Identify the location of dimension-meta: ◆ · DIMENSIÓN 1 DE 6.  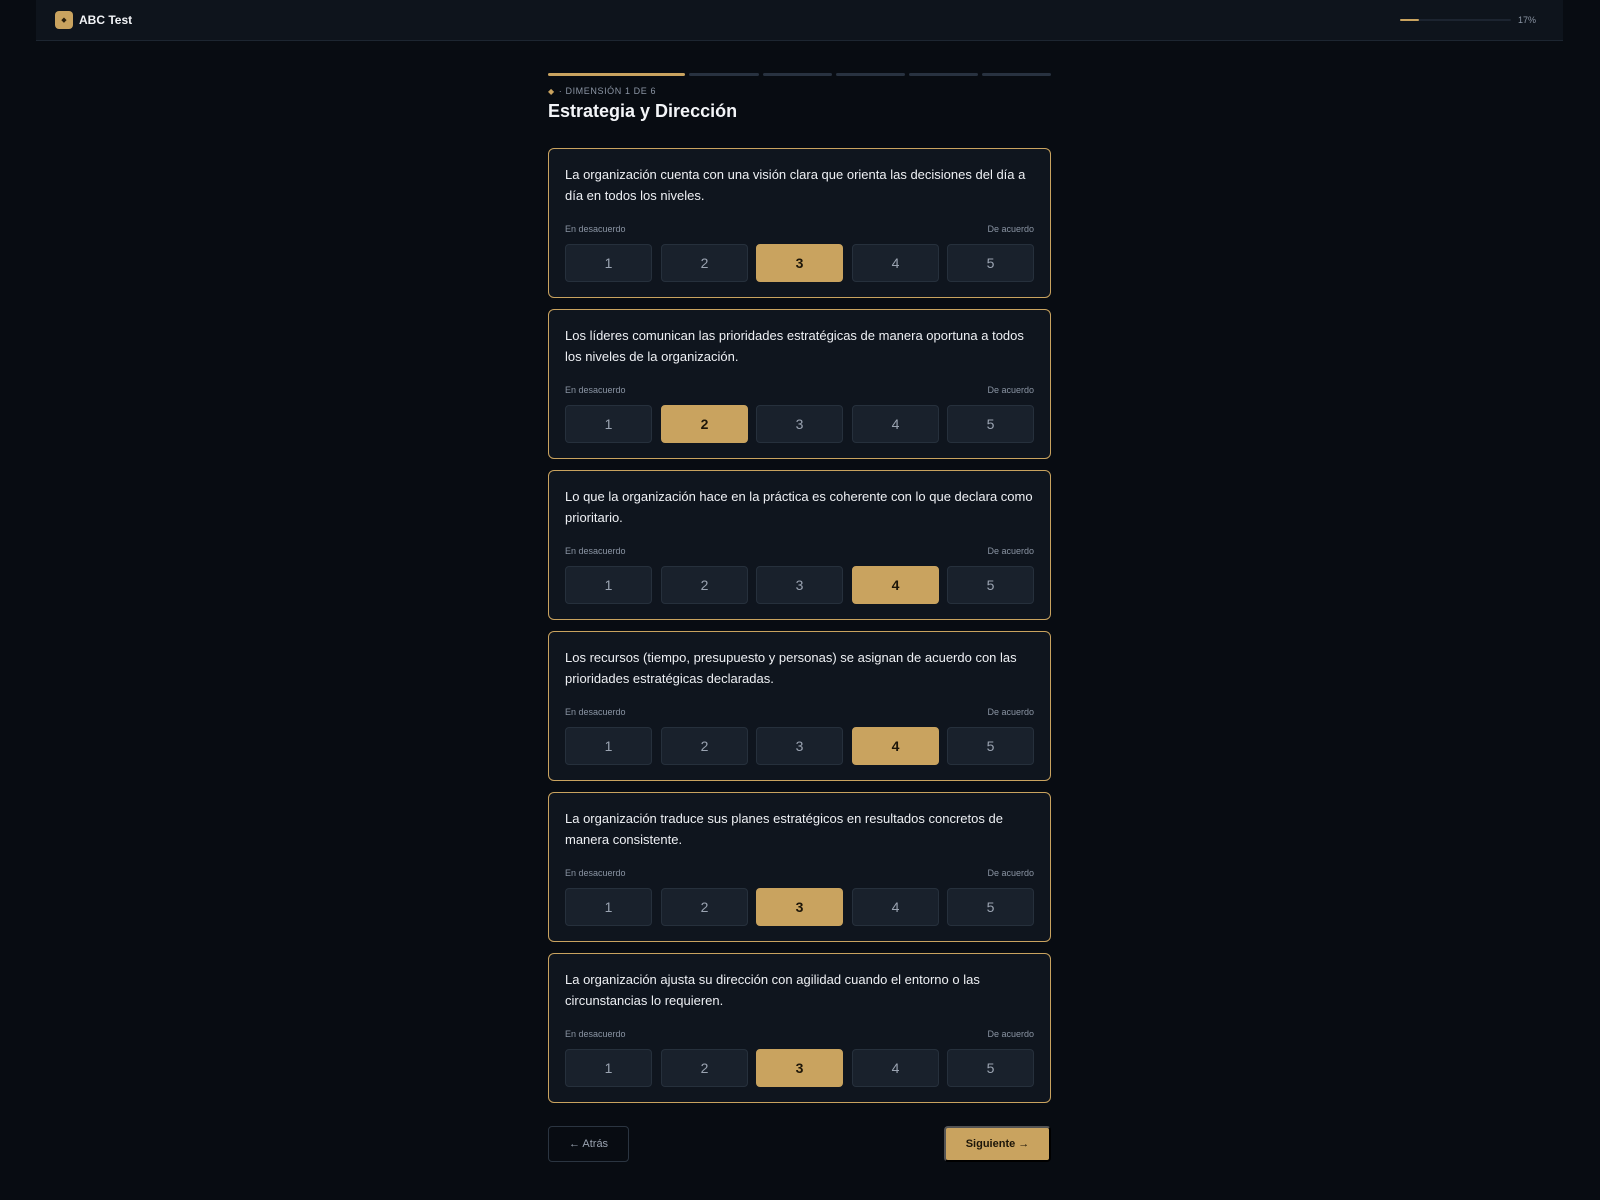
(602, 91).